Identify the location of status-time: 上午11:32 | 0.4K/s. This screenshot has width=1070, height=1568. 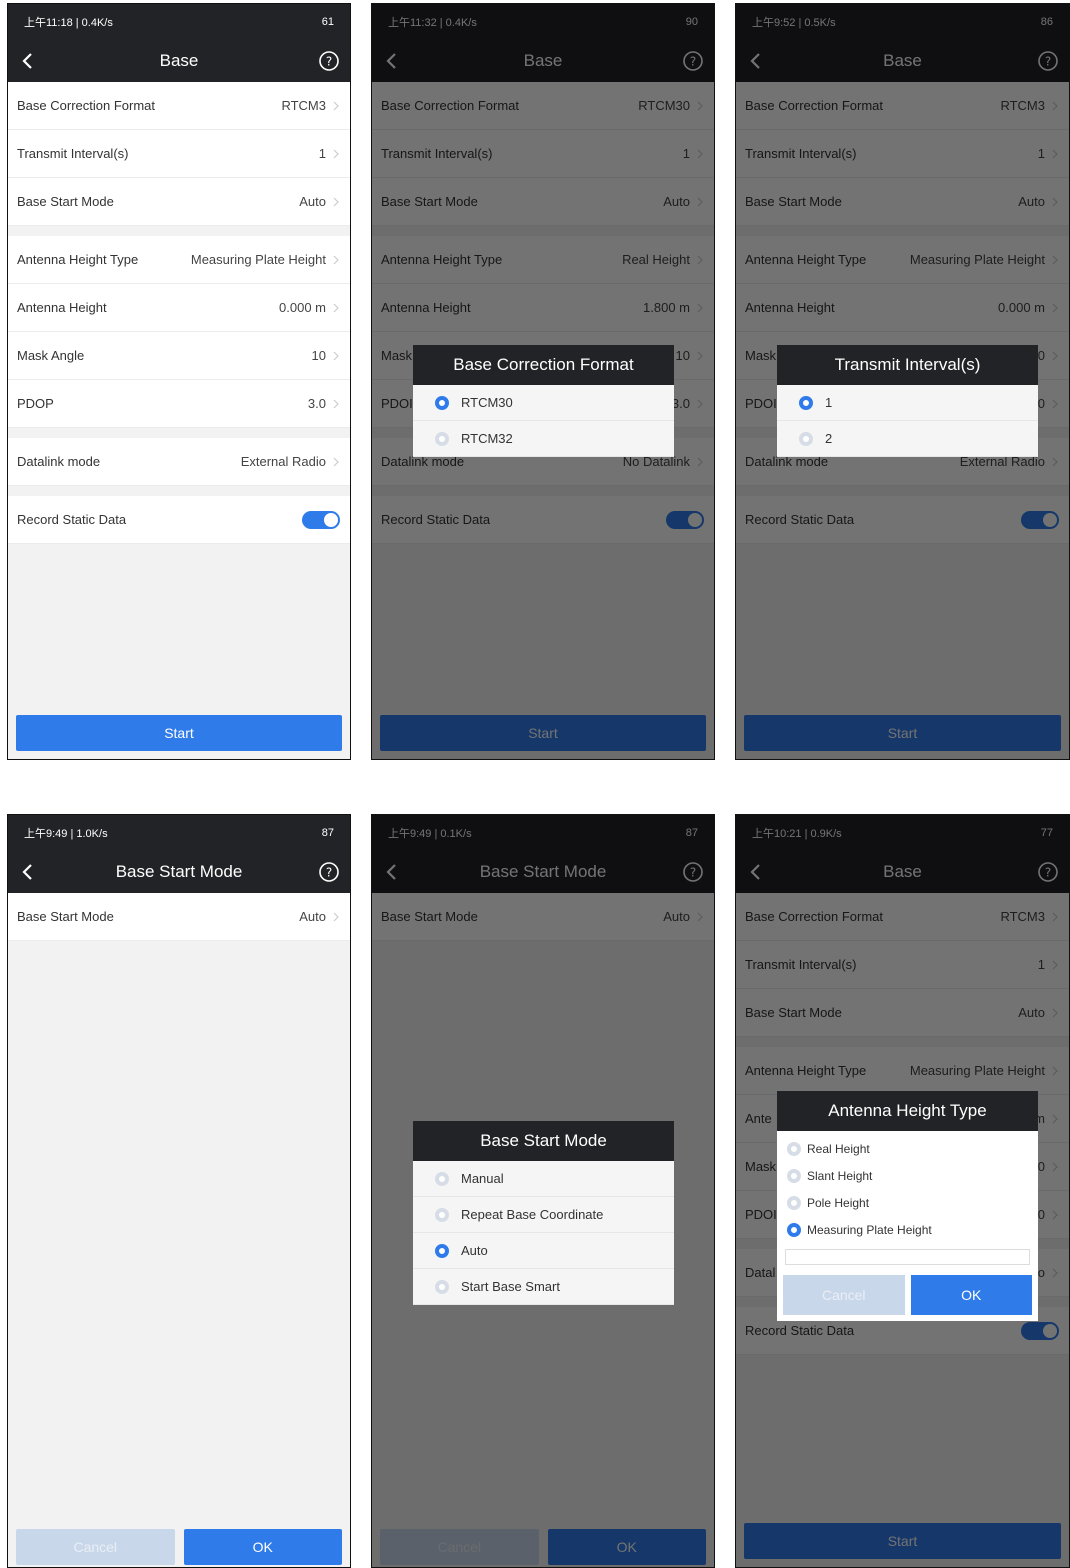
(432, 23).